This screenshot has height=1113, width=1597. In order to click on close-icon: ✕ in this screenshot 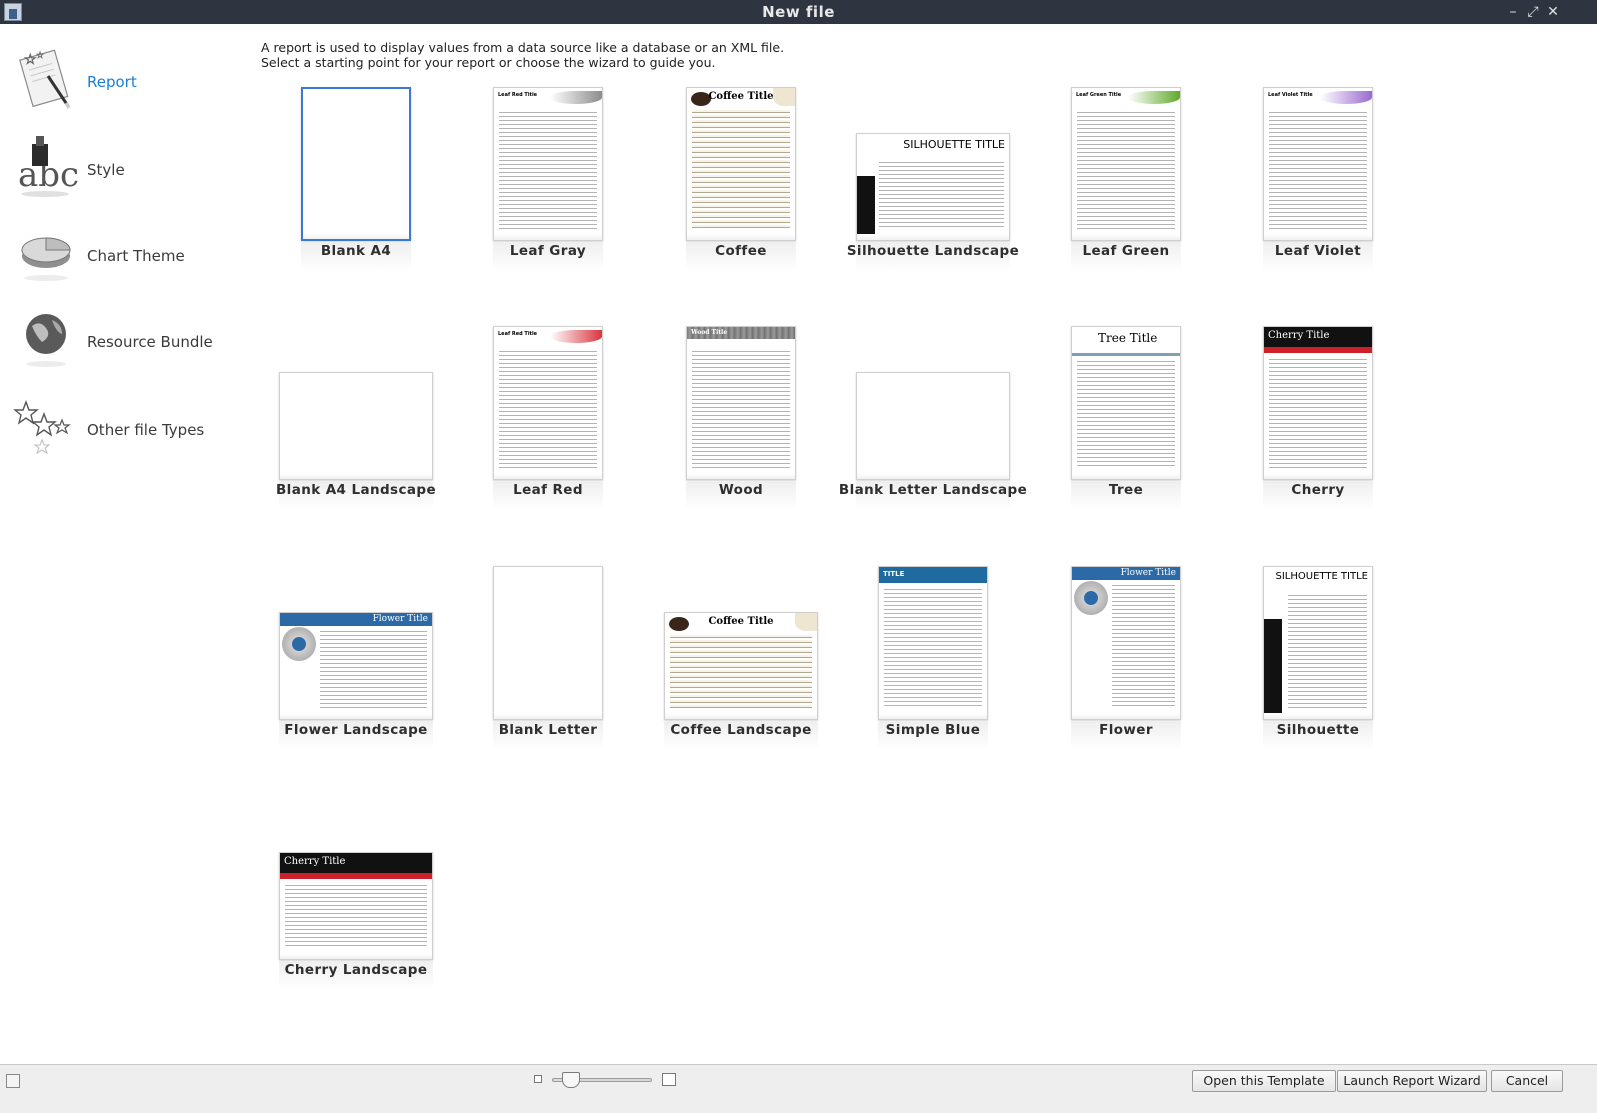, I will do `click(1553, 12)`.